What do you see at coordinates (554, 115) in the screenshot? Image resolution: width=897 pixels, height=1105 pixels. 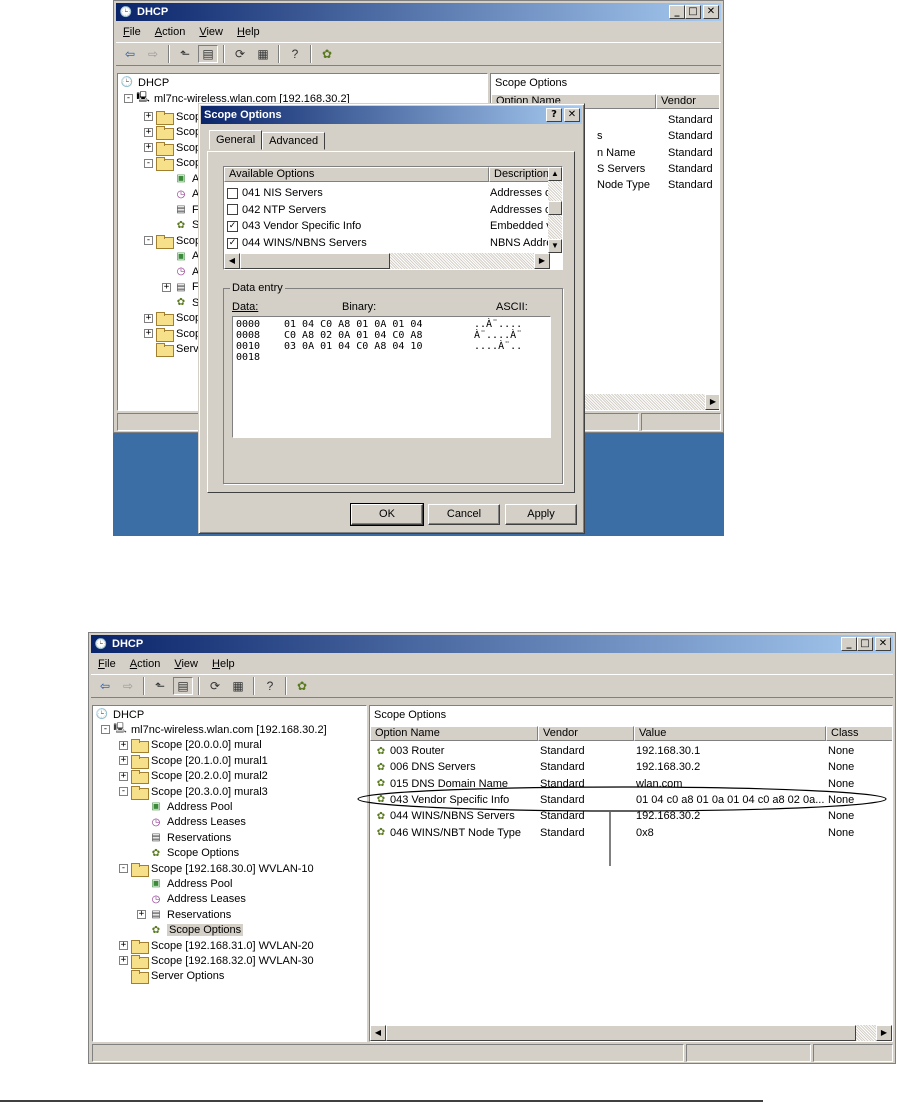 I see `help-button: ?` at bounding box center [554, 115].